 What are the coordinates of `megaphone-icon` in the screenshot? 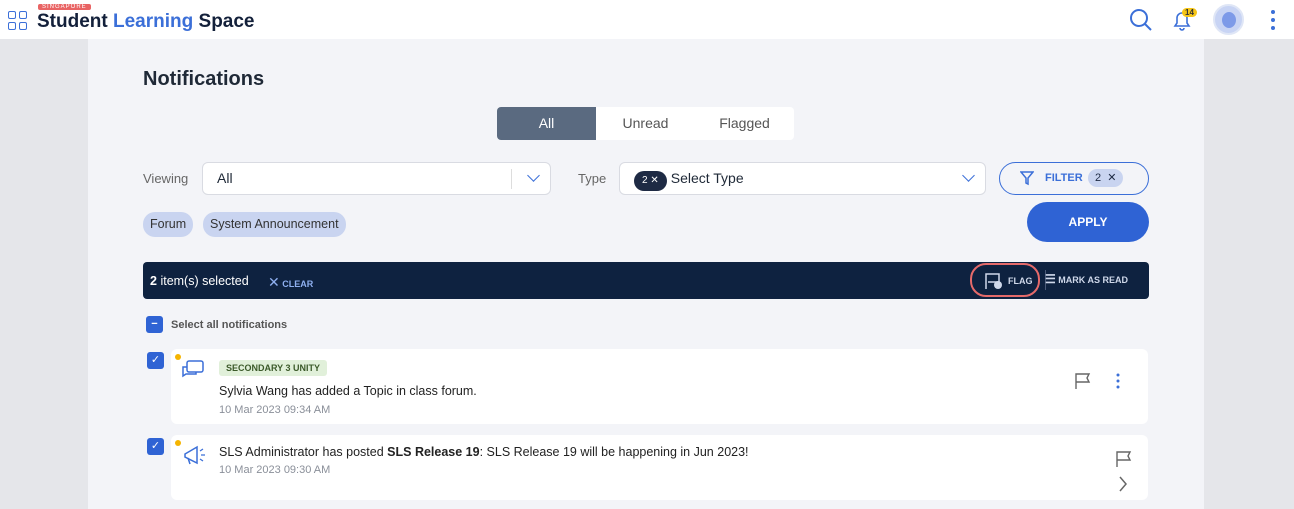 It's located at (194, 455).